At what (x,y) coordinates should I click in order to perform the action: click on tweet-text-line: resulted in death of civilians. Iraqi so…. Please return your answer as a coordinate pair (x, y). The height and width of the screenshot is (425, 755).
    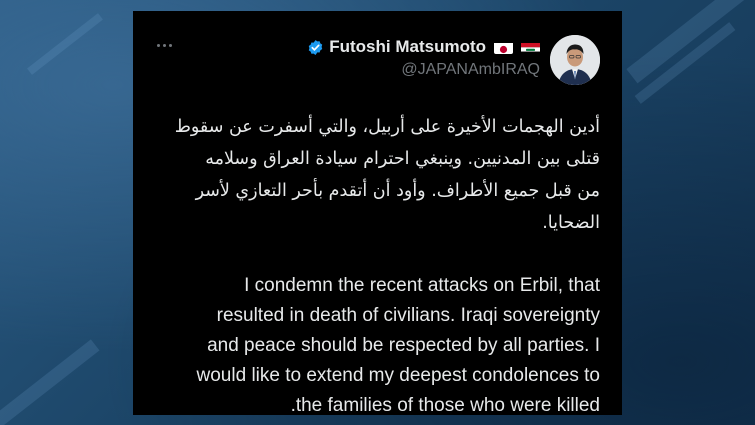
    Looking at the image, I should click on (408, 315).